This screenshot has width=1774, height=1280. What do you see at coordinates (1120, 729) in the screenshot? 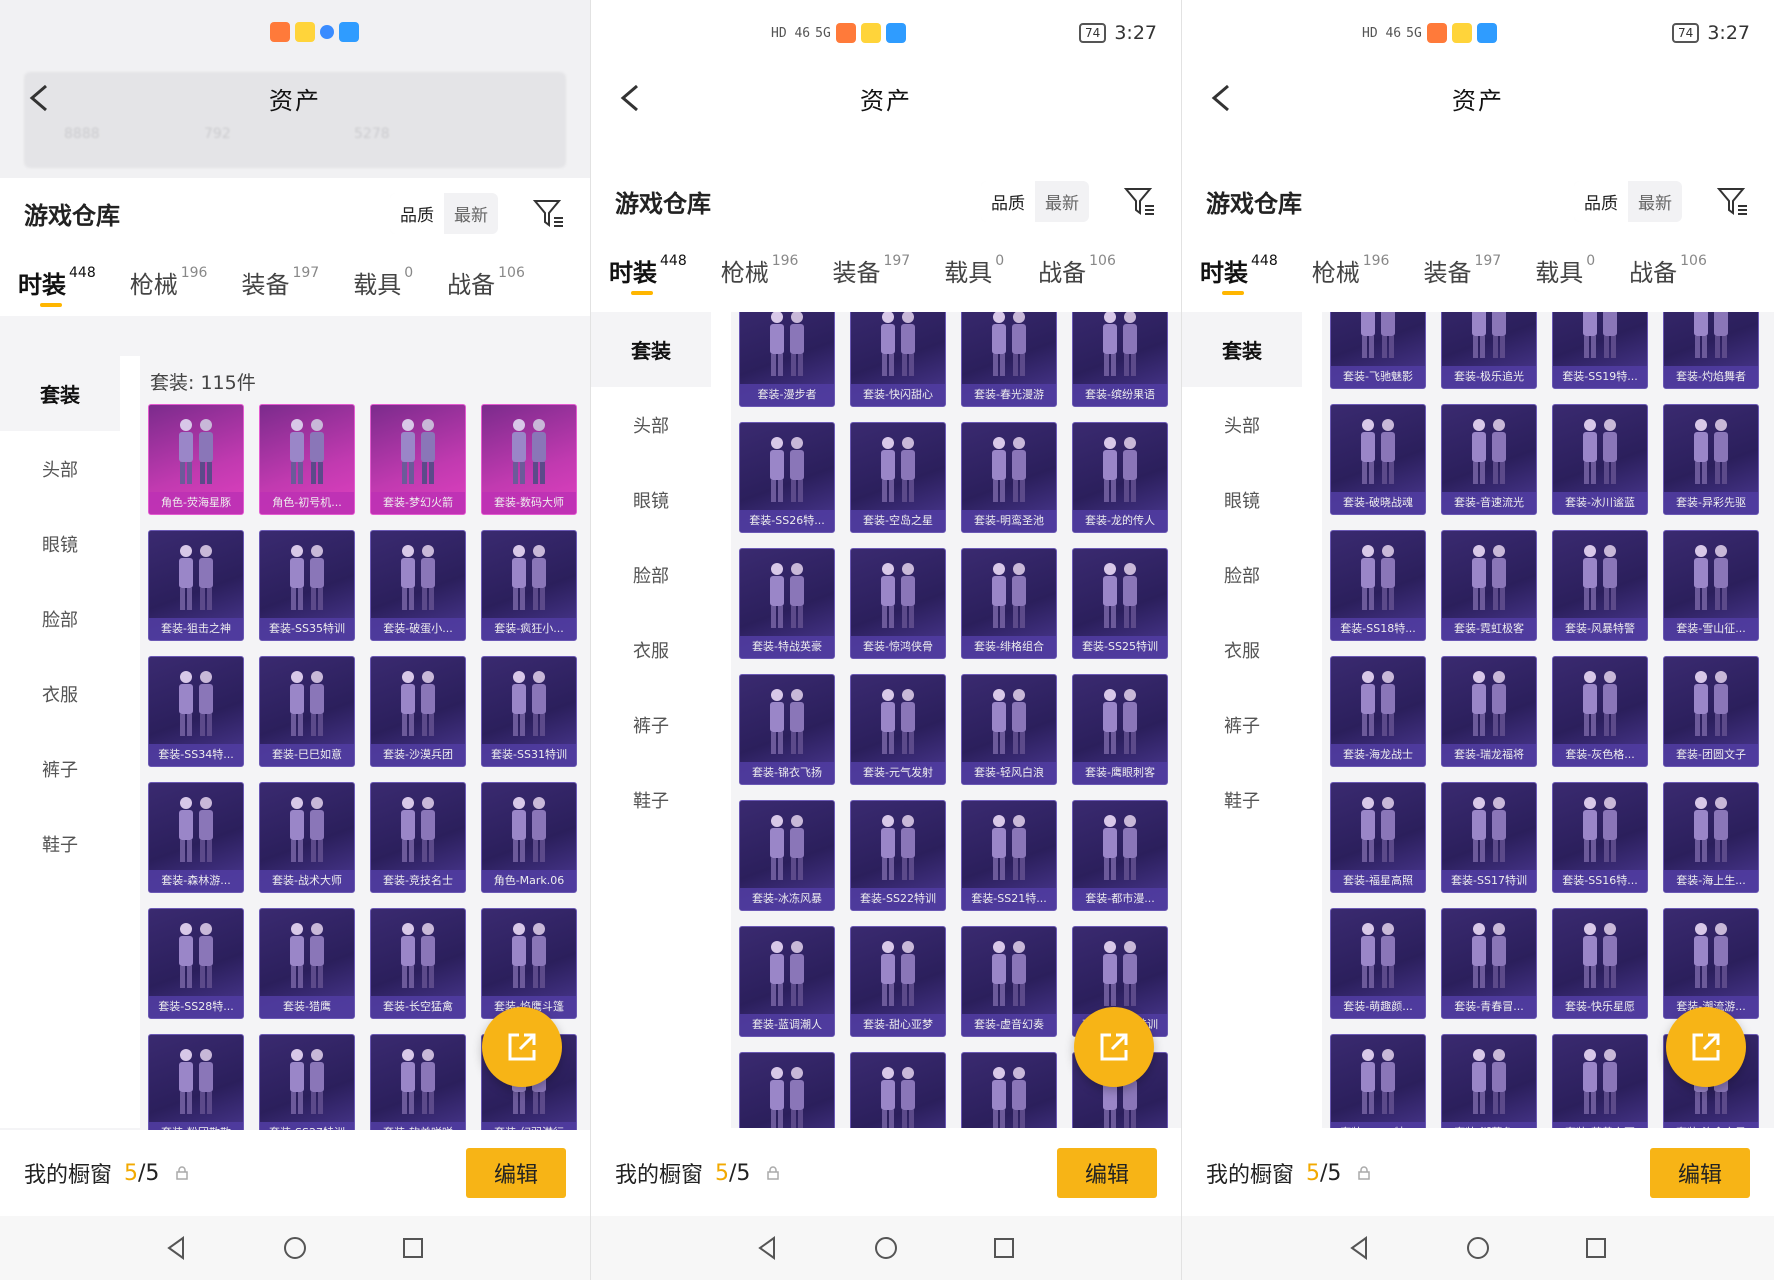
I see `outfit-card: 套装-鹰眼刺客` at bounding box center [1120, 729].